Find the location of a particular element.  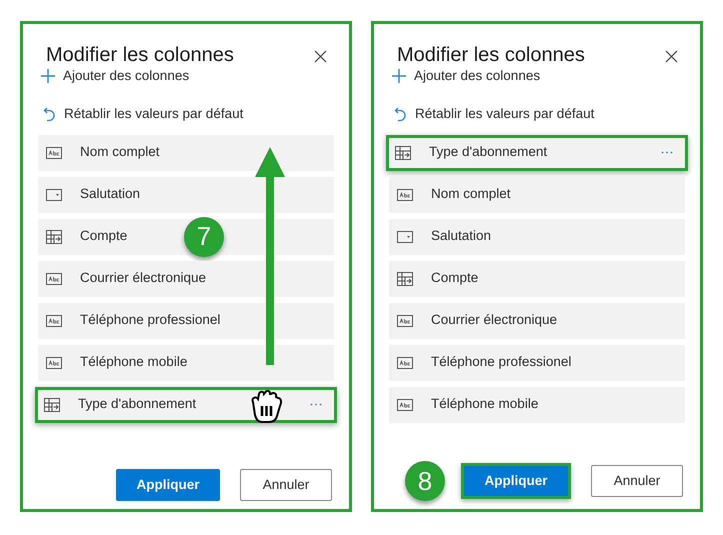

step-badge: 8 is located at coordinates (425, 481).